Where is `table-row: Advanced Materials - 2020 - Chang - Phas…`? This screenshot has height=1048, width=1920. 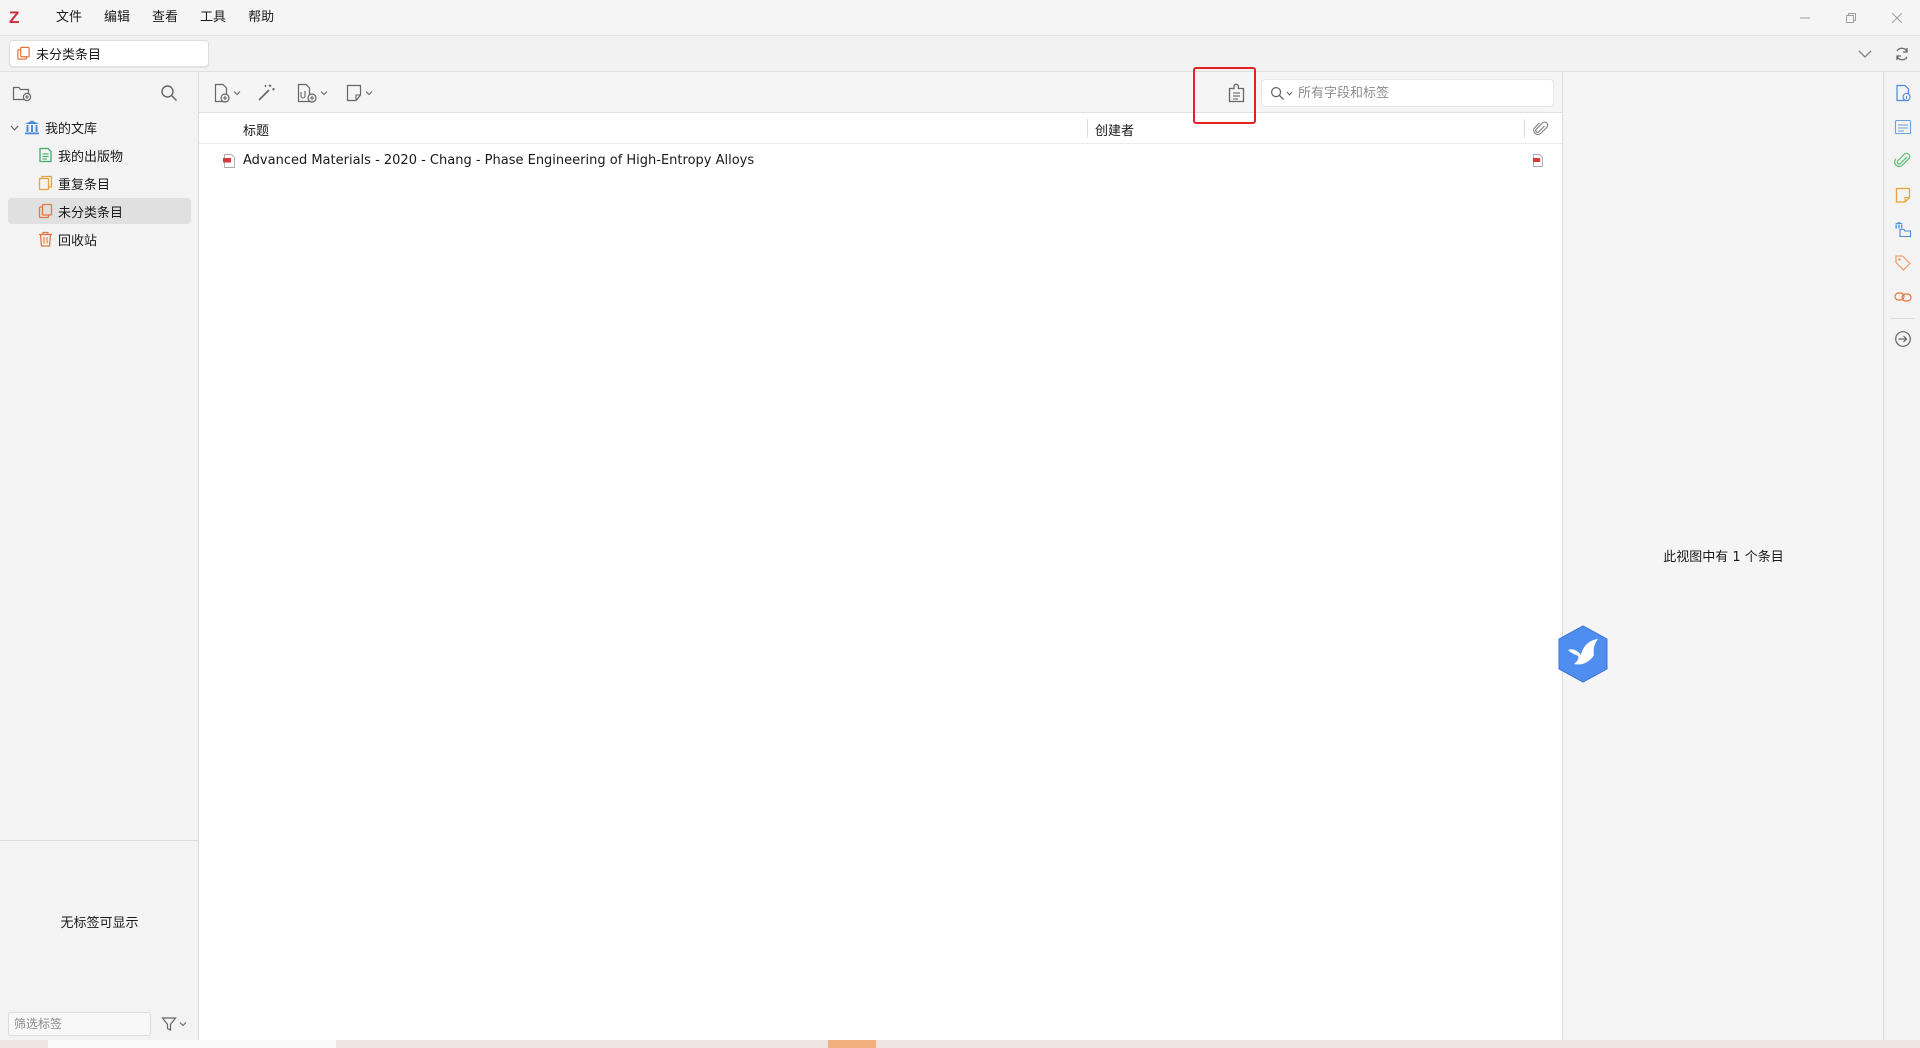
table-row: Advanced Materials - 2020 - Chang - Phas… is located at coordinates (880, 161).